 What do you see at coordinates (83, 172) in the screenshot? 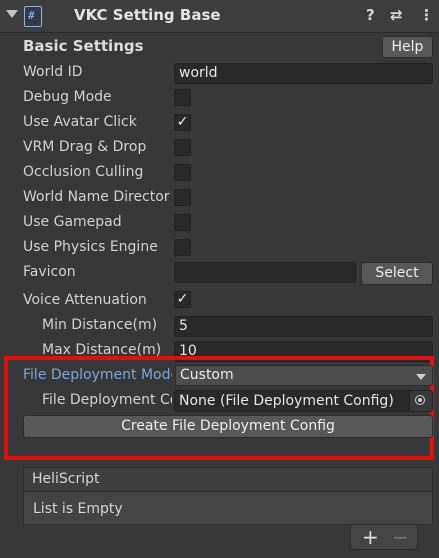
I see `occlusion-culling-label: Occlusion Culling` at bounding box center [83, 172].